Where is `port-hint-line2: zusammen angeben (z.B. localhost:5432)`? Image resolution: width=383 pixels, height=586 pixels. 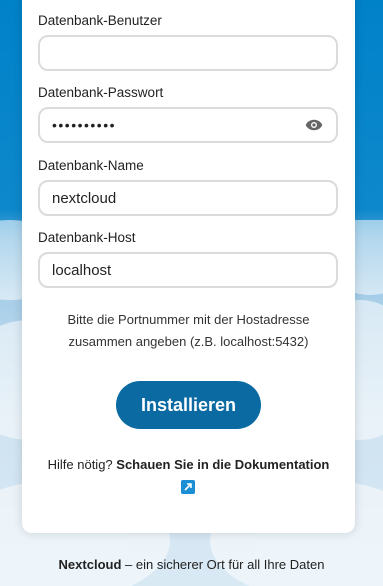 port-hint-line2: zusammen angeben (z.B. localhost:5432) is located at coordinates (188, 341).